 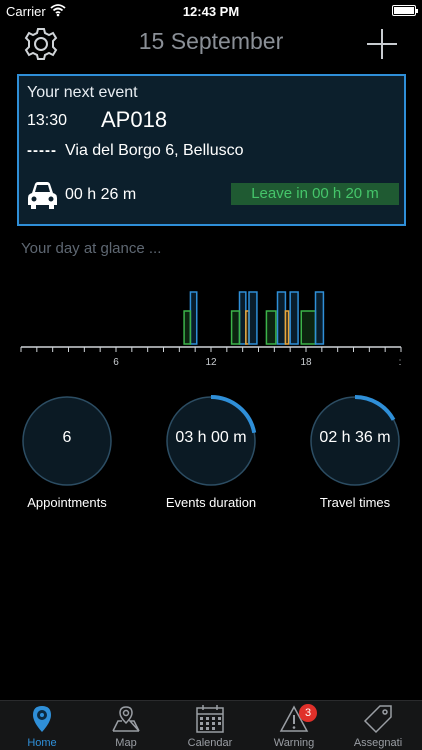 I want to click on tab-home: Home, so click(x=42, y=725).